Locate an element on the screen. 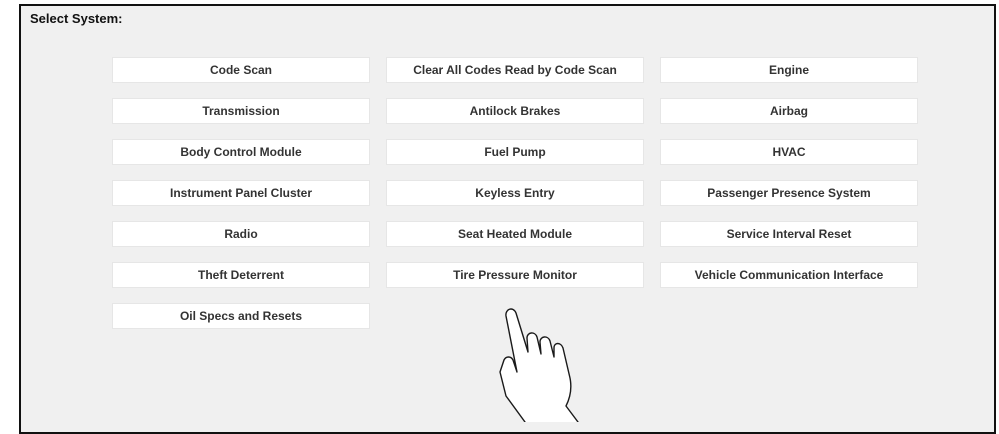 The height and width of the screenshot is (434, 999). system-button-service-interval-reset: Service Interval Reset is located at coordinates (789, 234).